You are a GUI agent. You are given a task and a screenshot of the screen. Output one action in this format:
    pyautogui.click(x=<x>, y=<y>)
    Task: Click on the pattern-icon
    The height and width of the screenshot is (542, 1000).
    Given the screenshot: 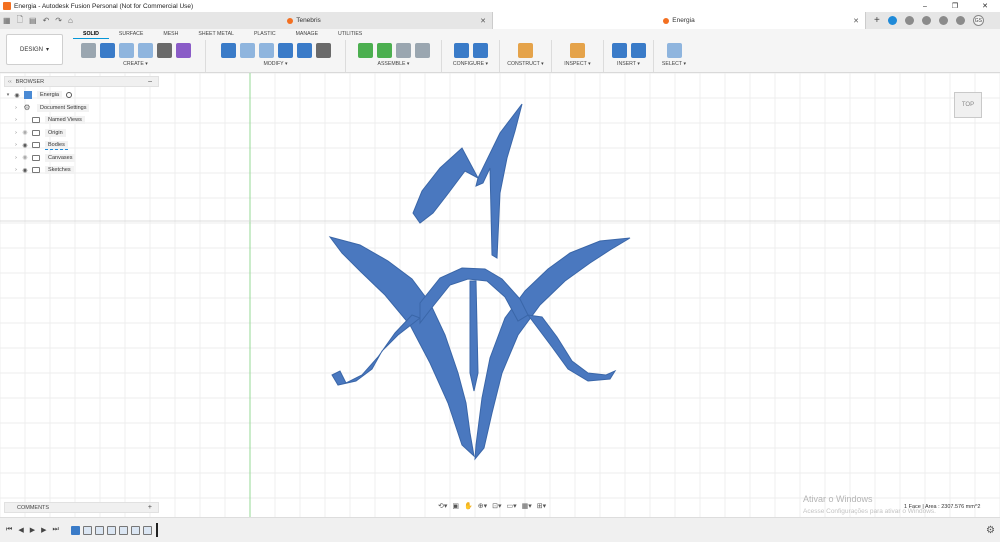 What is the action you would take?
    pyautogui.click(x=164, y=50)
    